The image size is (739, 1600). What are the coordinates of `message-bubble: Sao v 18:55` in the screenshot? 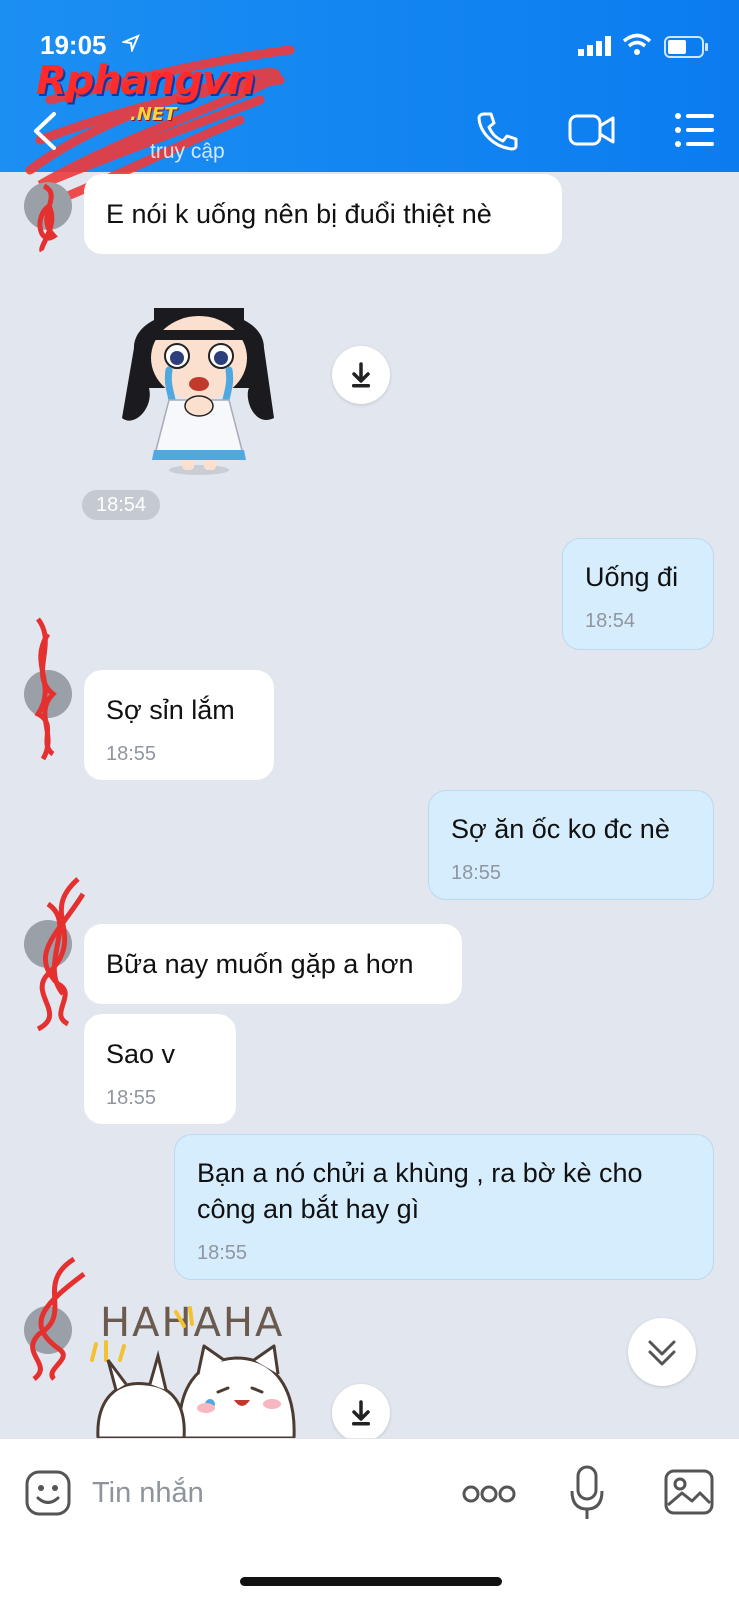 It's located at (160, 1069).